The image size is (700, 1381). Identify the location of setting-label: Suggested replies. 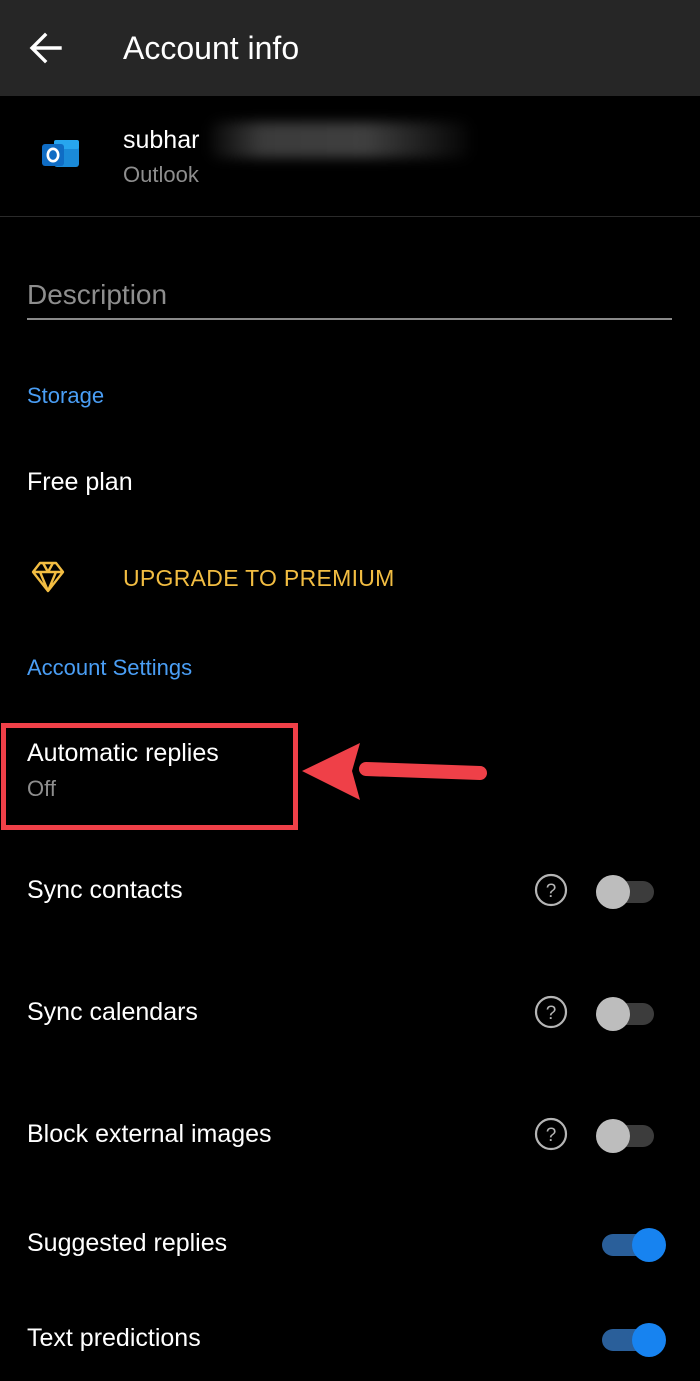
(127, 1243).